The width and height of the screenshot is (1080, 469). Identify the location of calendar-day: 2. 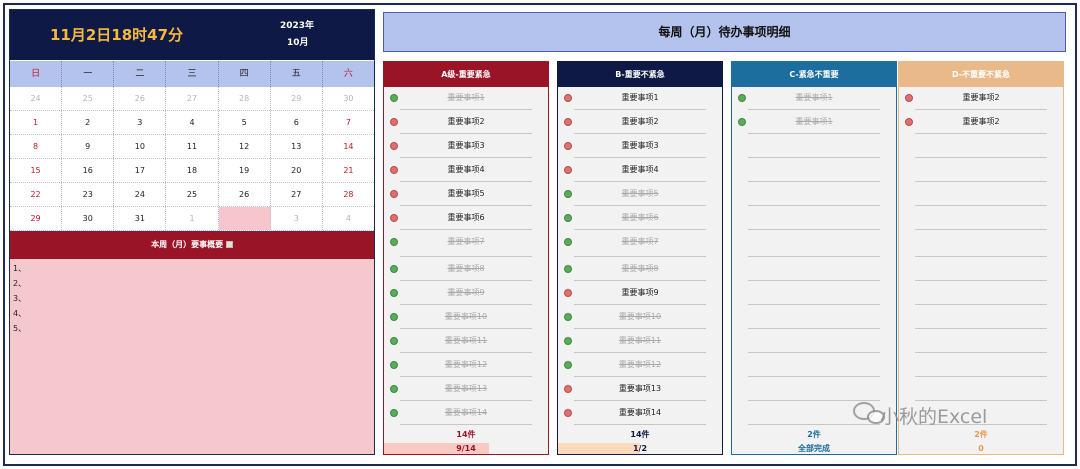
(88, 122).